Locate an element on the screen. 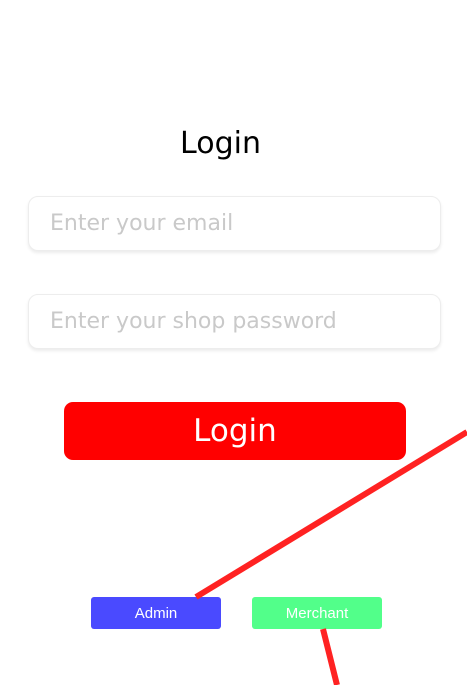  email-field is located at coordinates (234, 223).